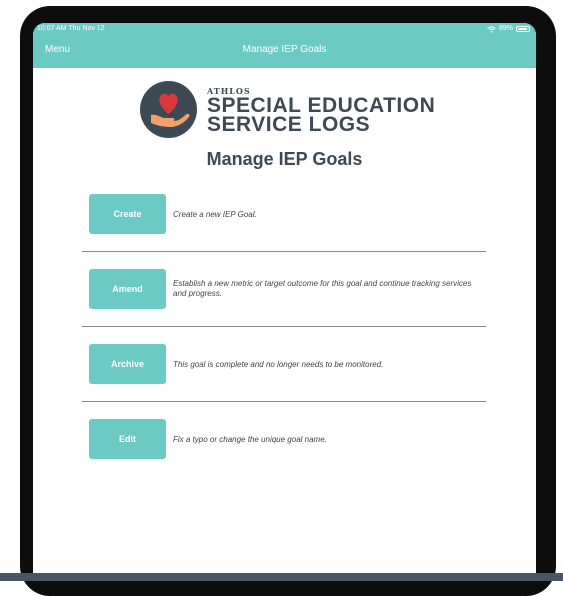  What do you see at coordinates (281, 577) in the screenshot?
I see `bottom-strip` at bounding box center [281, 577].